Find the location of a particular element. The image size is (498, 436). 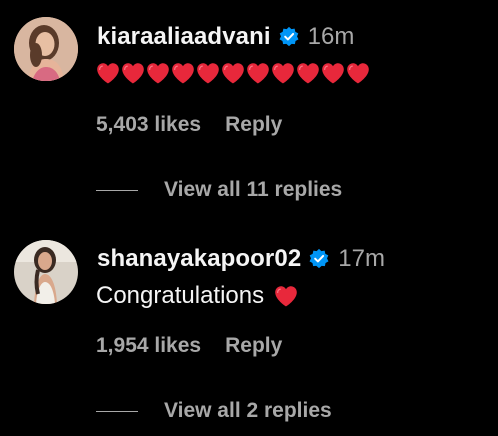

view-replies-button: View all 2 replies is located at coordinates (214, 411).